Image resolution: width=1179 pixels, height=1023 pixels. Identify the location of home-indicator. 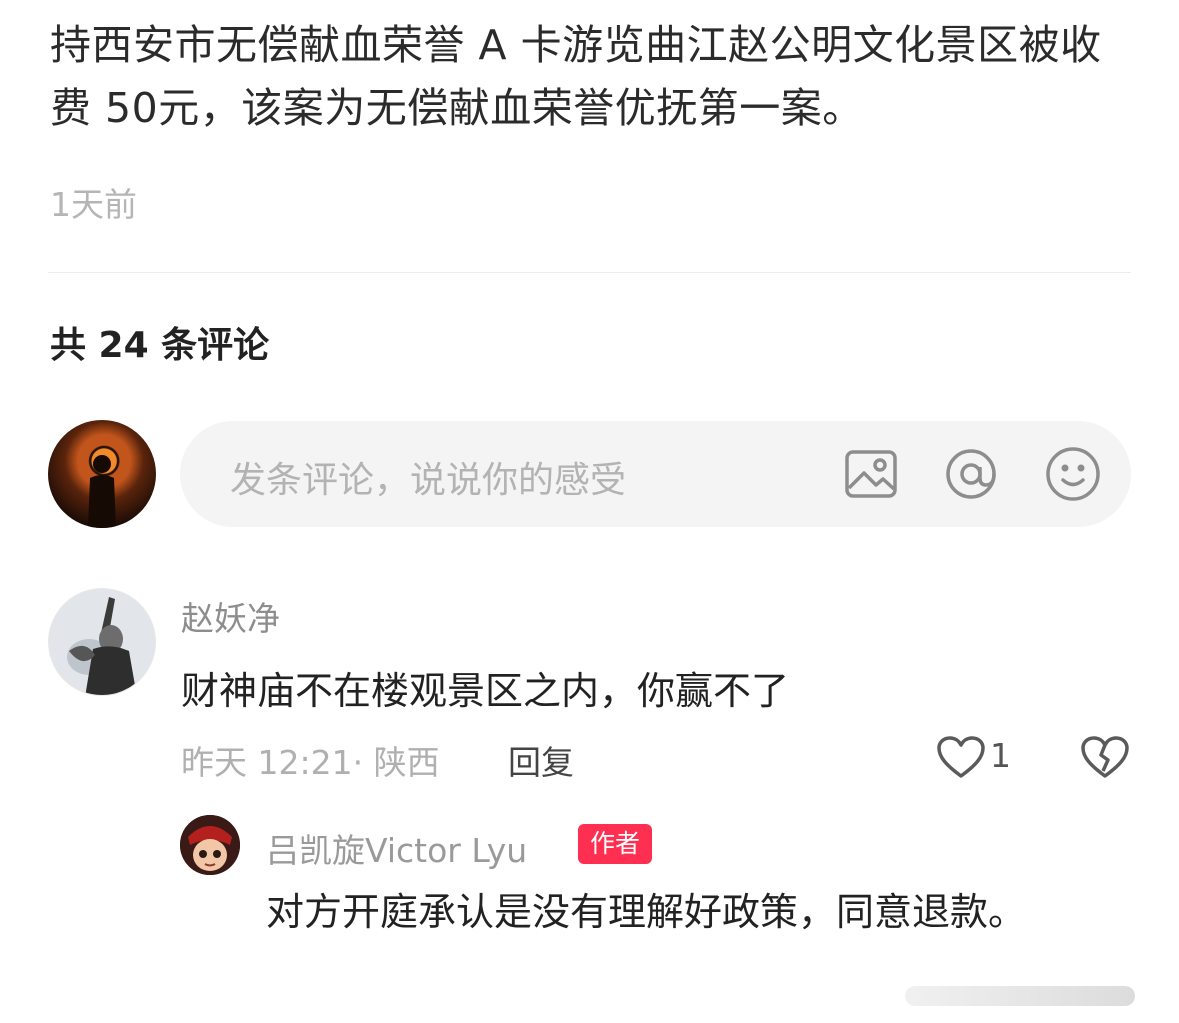
(1020, 996).